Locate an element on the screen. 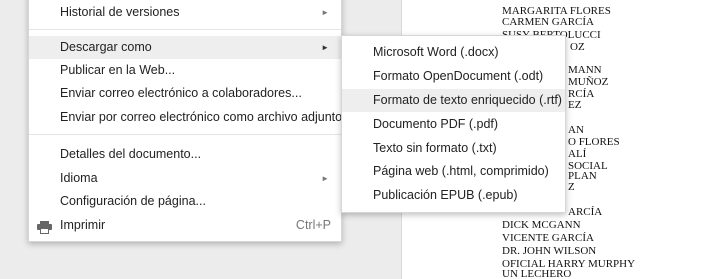  menu-item-language: Idioma ► is located at coordinates (185, 178).